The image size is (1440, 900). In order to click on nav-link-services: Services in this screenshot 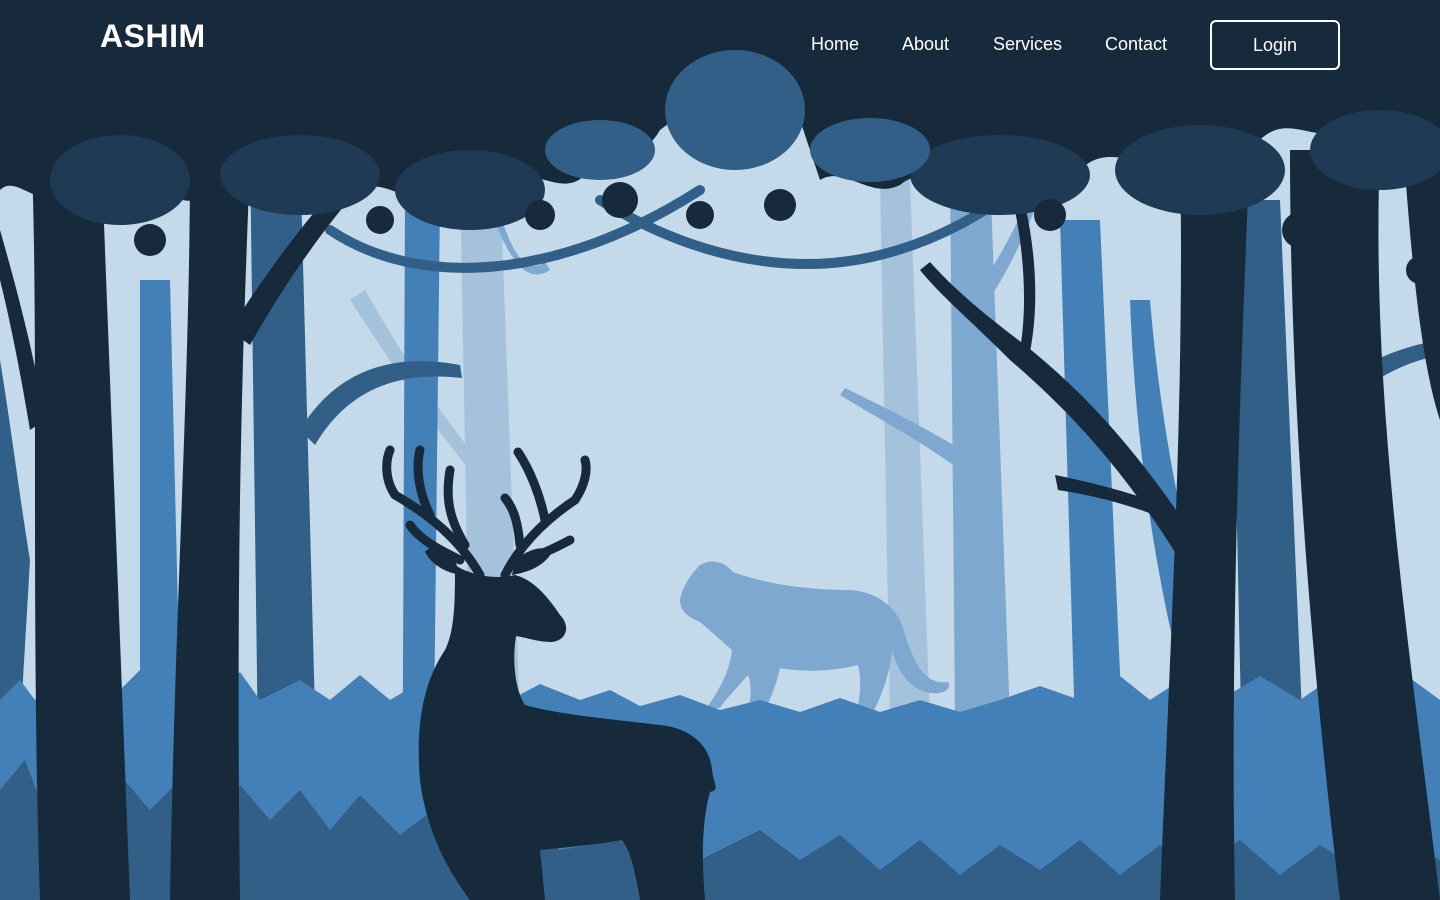, I will do `click(1027, 44)`.